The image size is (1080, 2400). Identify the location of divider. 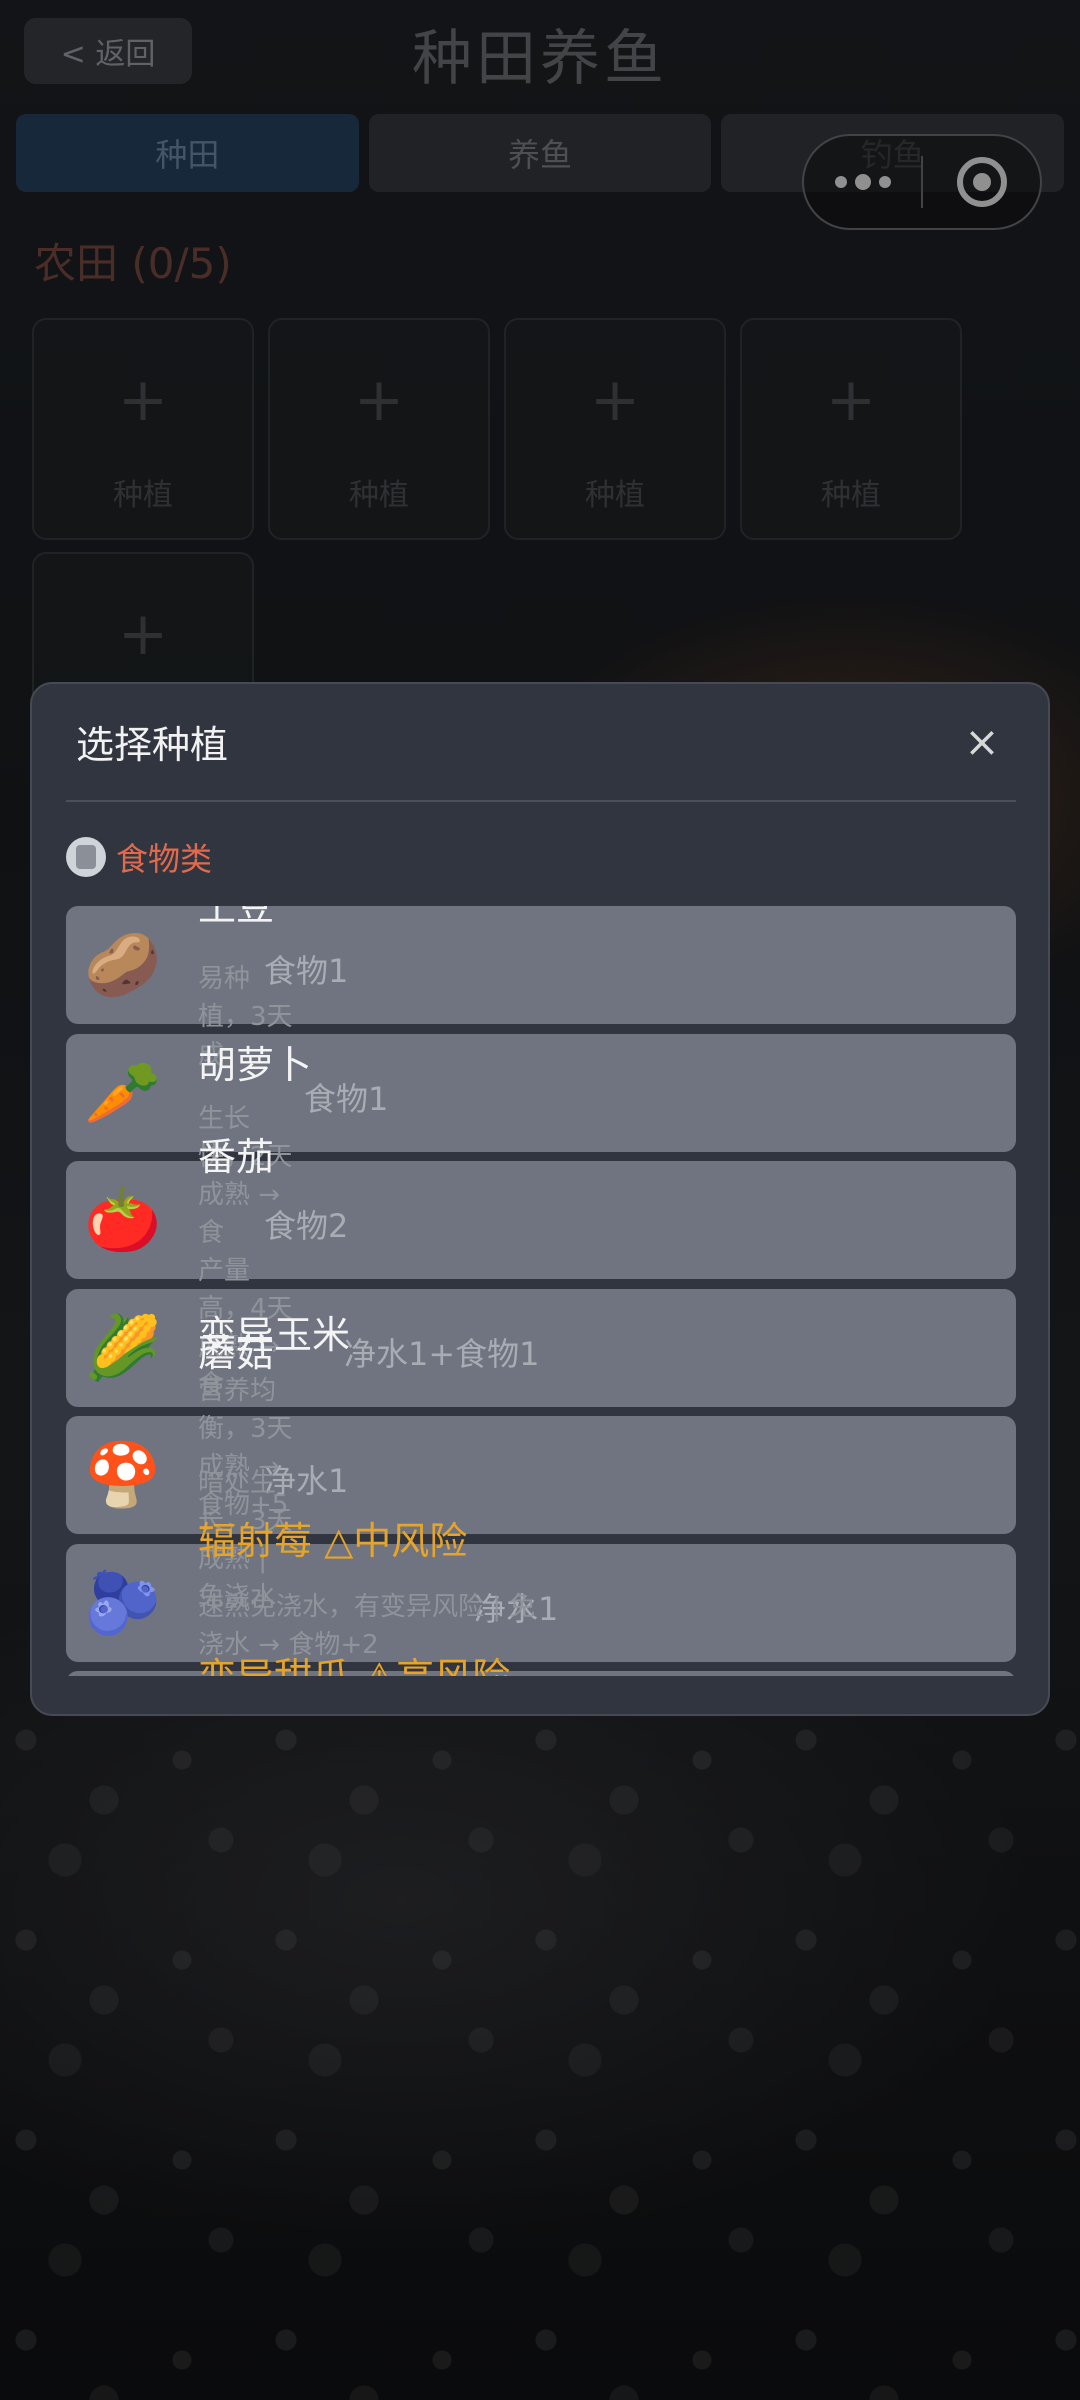
(541, 801).